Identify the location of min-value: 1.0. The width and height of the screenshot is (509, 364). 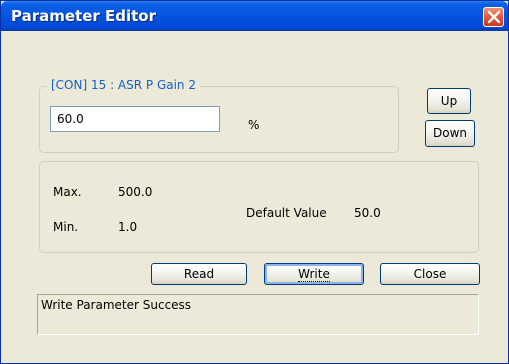
(128, 227).